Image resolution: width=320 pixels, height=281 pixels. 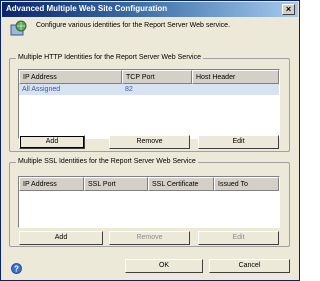 What do you see at coordinates (181, 184) in the screenshot?
I see `column-header-ssl-certificate: SSL Certificate` at bounding box center [181, 184].